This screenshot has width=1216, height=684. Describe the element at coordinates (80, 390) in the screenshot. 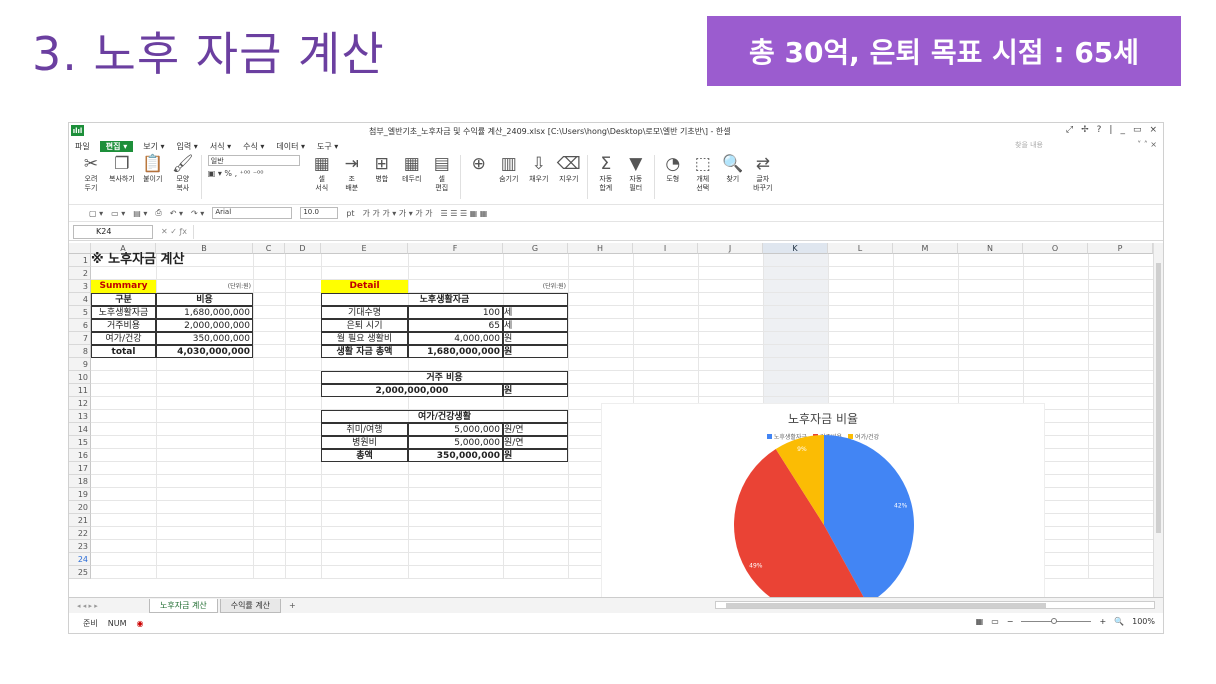

I see `row-header: 11` at that location.